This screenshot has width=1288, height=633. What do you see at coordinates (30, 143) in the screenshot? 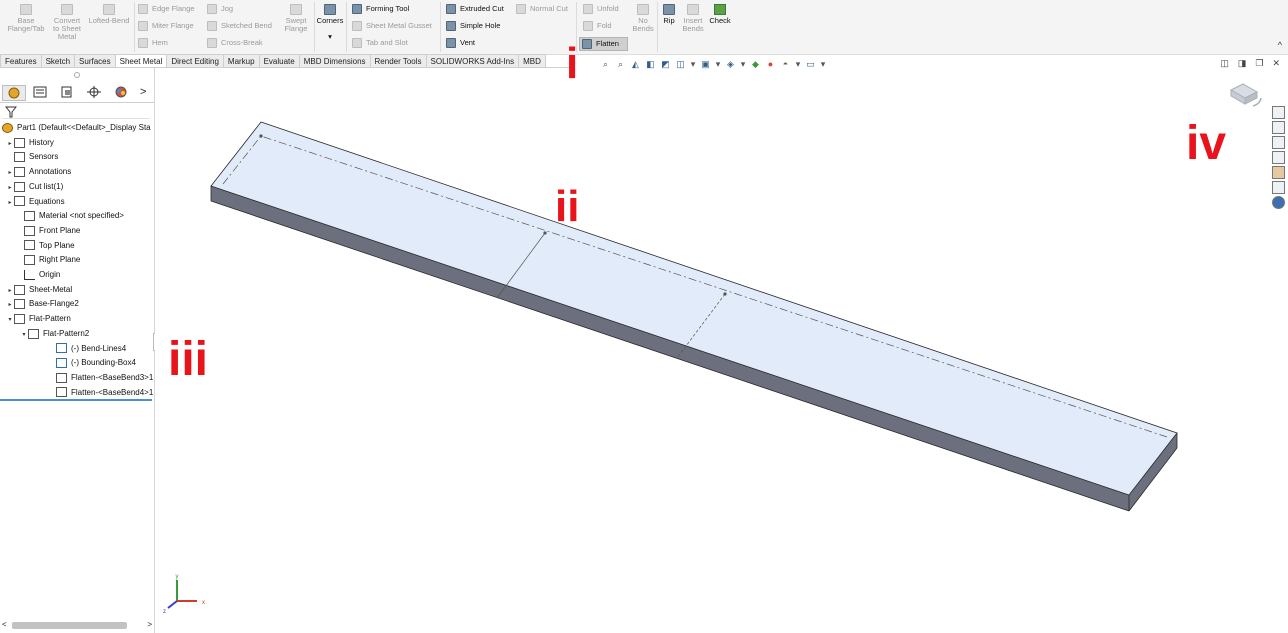
I see `tree-item: ▸ History` at bounding box center [30, 143].